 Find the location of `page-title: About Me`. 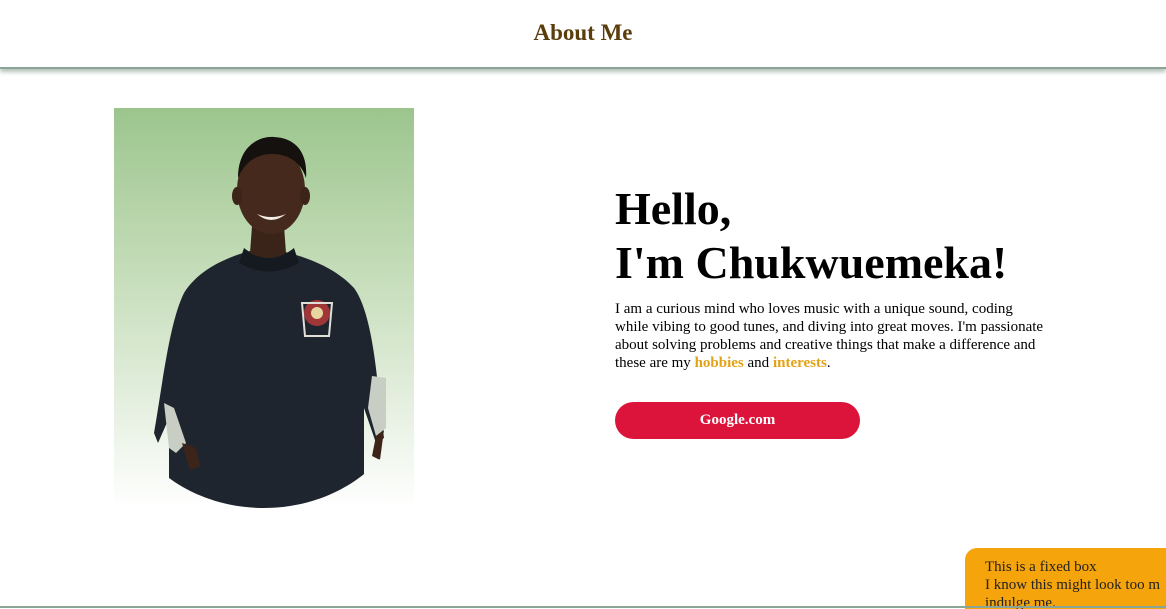

page-title: About Me is located at coordinates (583, 32).